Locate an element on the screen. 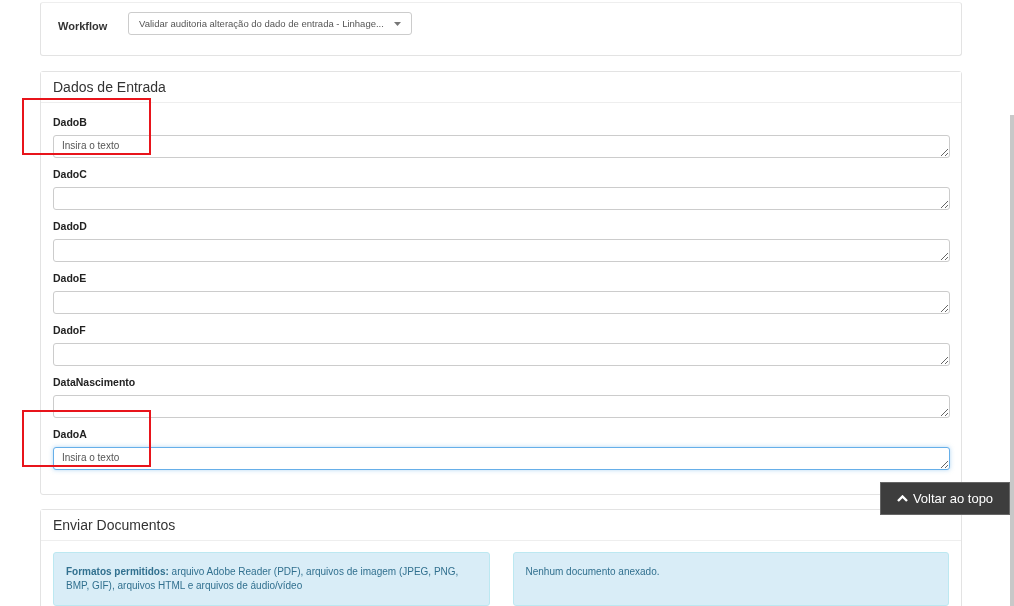 This screenshot has height=606, width=1014. field-label: DadoE is located at coordinates (70, 278).